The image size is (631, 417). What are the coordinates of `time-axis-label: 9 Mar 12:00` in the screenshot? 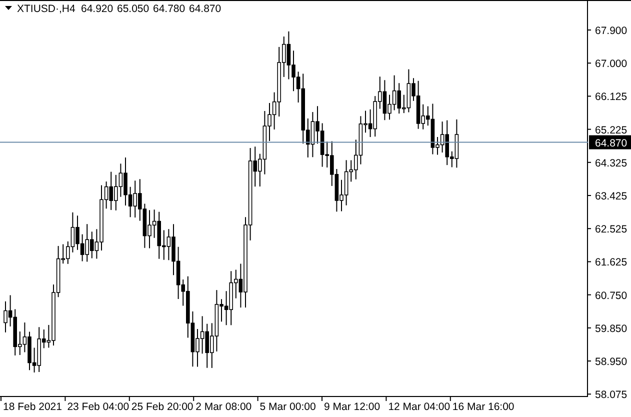 It's located at (352, 407).